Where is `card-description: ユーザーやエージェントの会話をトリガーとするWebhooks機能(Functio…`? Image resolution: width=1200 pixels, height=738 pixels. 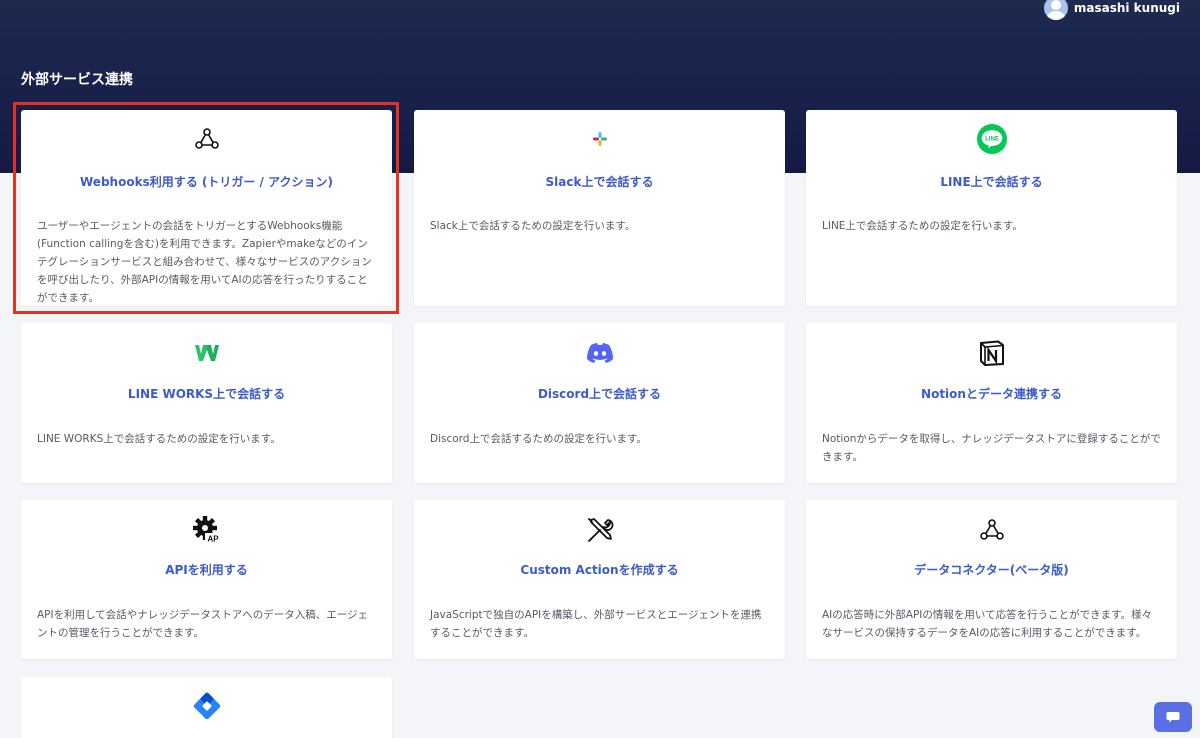 card-description: ユーザーやエージェントの会話をトリガーとするWebhooks機能(Functio… is located at coordinates (204, 262).